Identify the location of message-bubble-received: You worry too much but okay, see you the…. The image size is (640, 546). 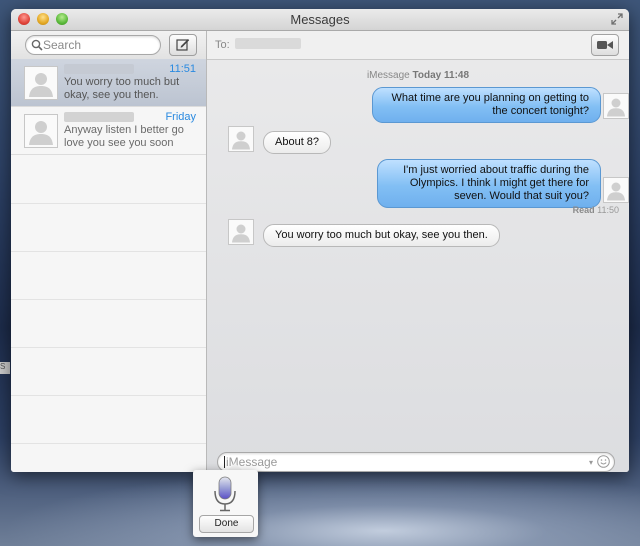
(381, 235).